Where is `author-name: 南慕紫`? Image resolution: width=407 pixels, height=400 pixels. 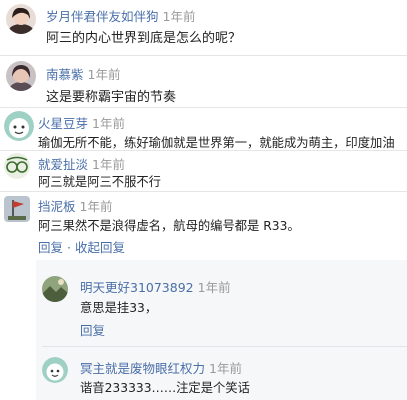
author-name: 南慕紫 is located at coordinates (65, 74).